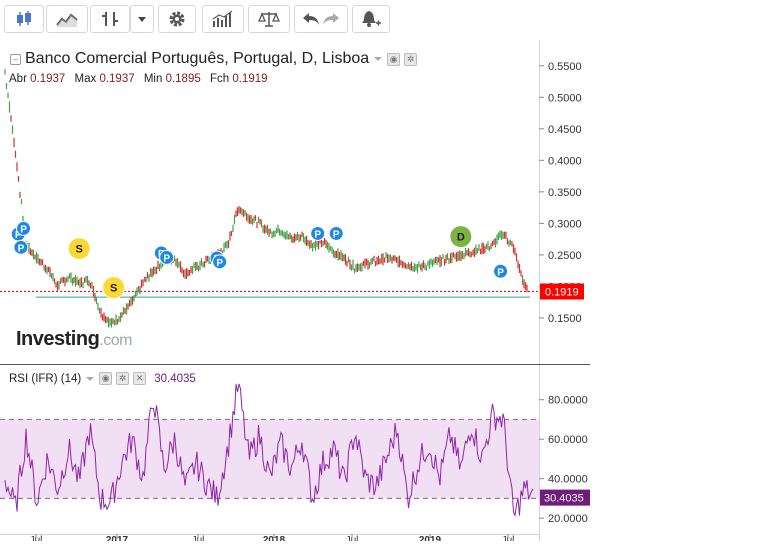  Describe the element at coordinates (565, 319) in the screenshot. I see `price-axis-label: 0.1500` at that location.